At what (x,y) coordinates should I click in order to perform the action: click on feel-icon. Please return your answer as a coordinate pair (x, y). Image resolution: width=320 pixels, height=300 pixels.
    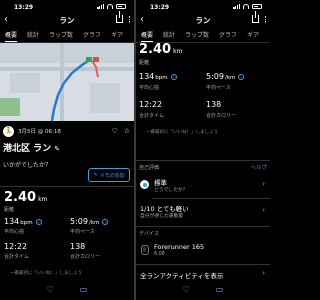
    Looking at the image, I should click on (144, 184).